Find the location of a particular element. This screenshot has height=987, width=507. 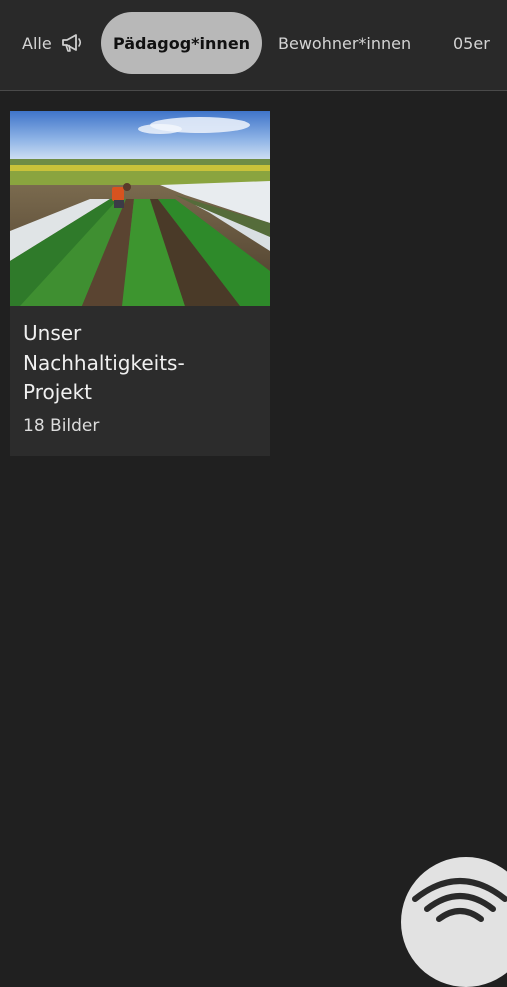

tab-bewohnerinnen-label: Bewohner*innen is located at coordinates (345, 43).